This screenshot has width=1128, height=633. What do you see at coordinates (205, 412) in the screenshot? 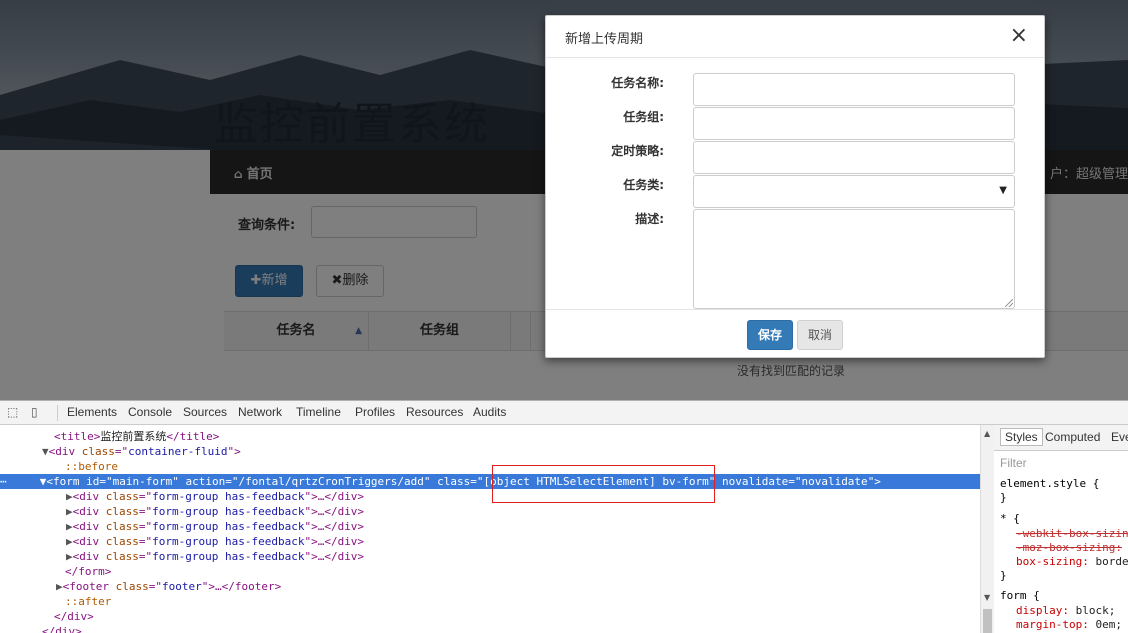
I see `tab-sources: Sources` at bounding box center [205, 412].